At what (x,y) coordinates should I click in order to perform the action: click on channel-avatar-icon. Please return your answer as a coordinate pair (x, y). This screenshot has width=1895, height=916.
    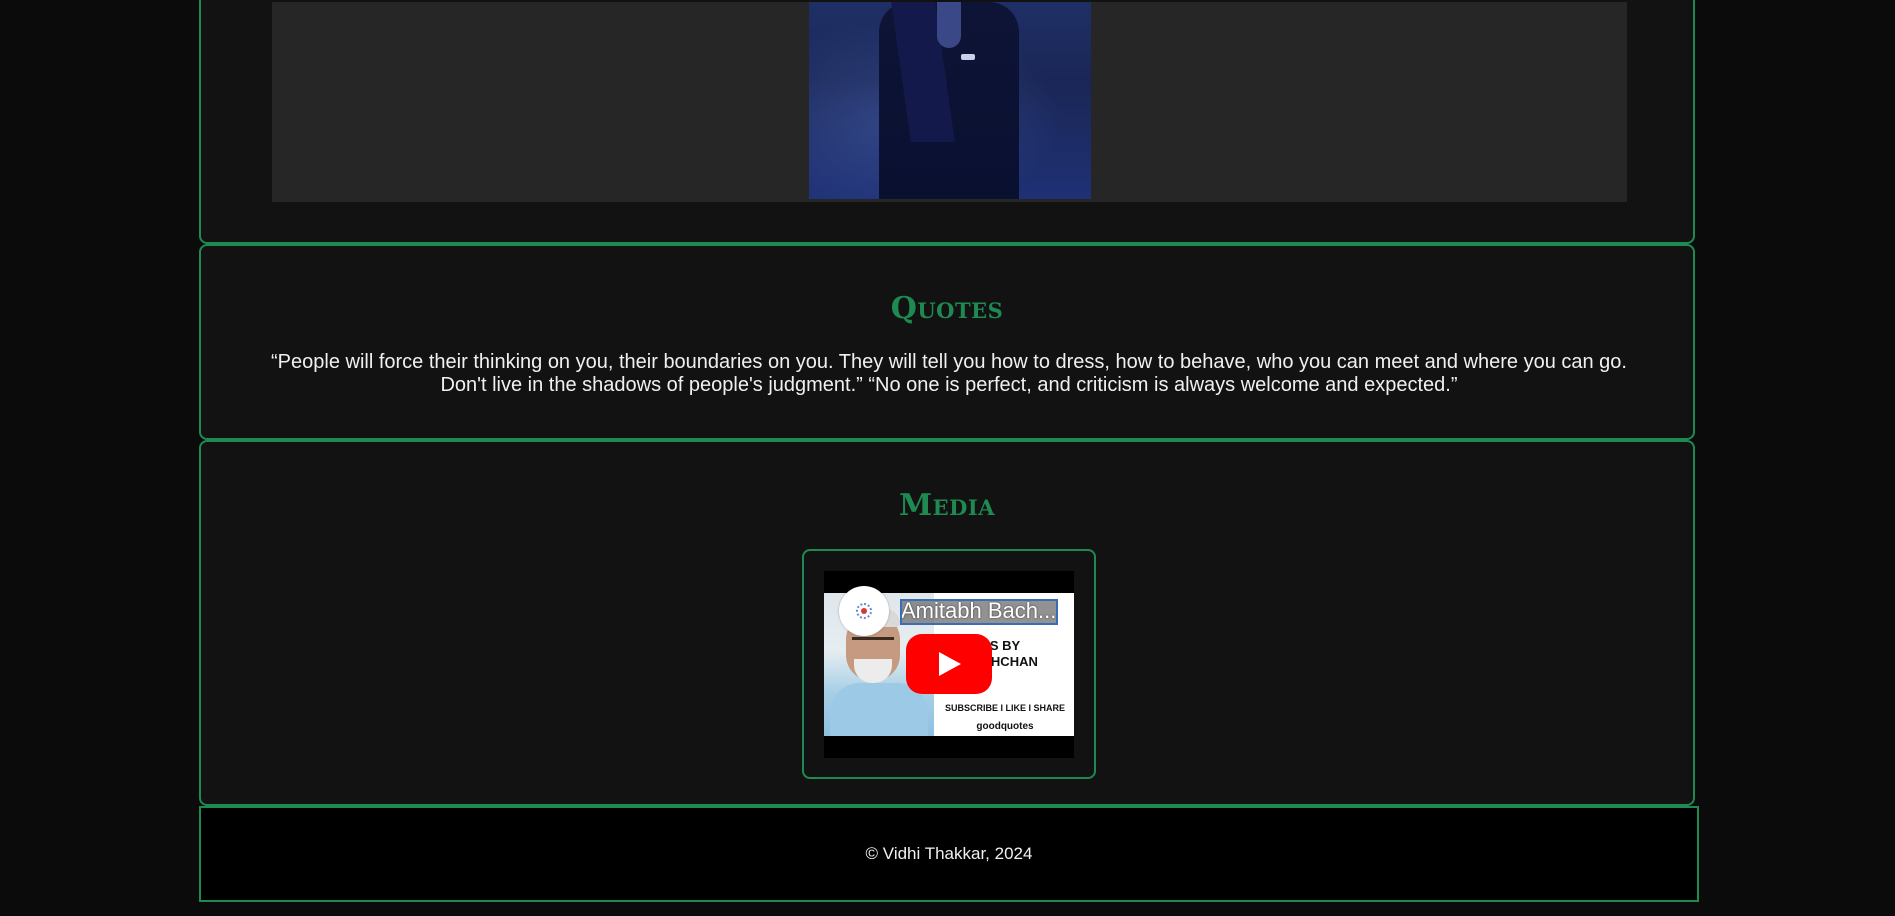
    Looking at the image, I should click on (864, 611).